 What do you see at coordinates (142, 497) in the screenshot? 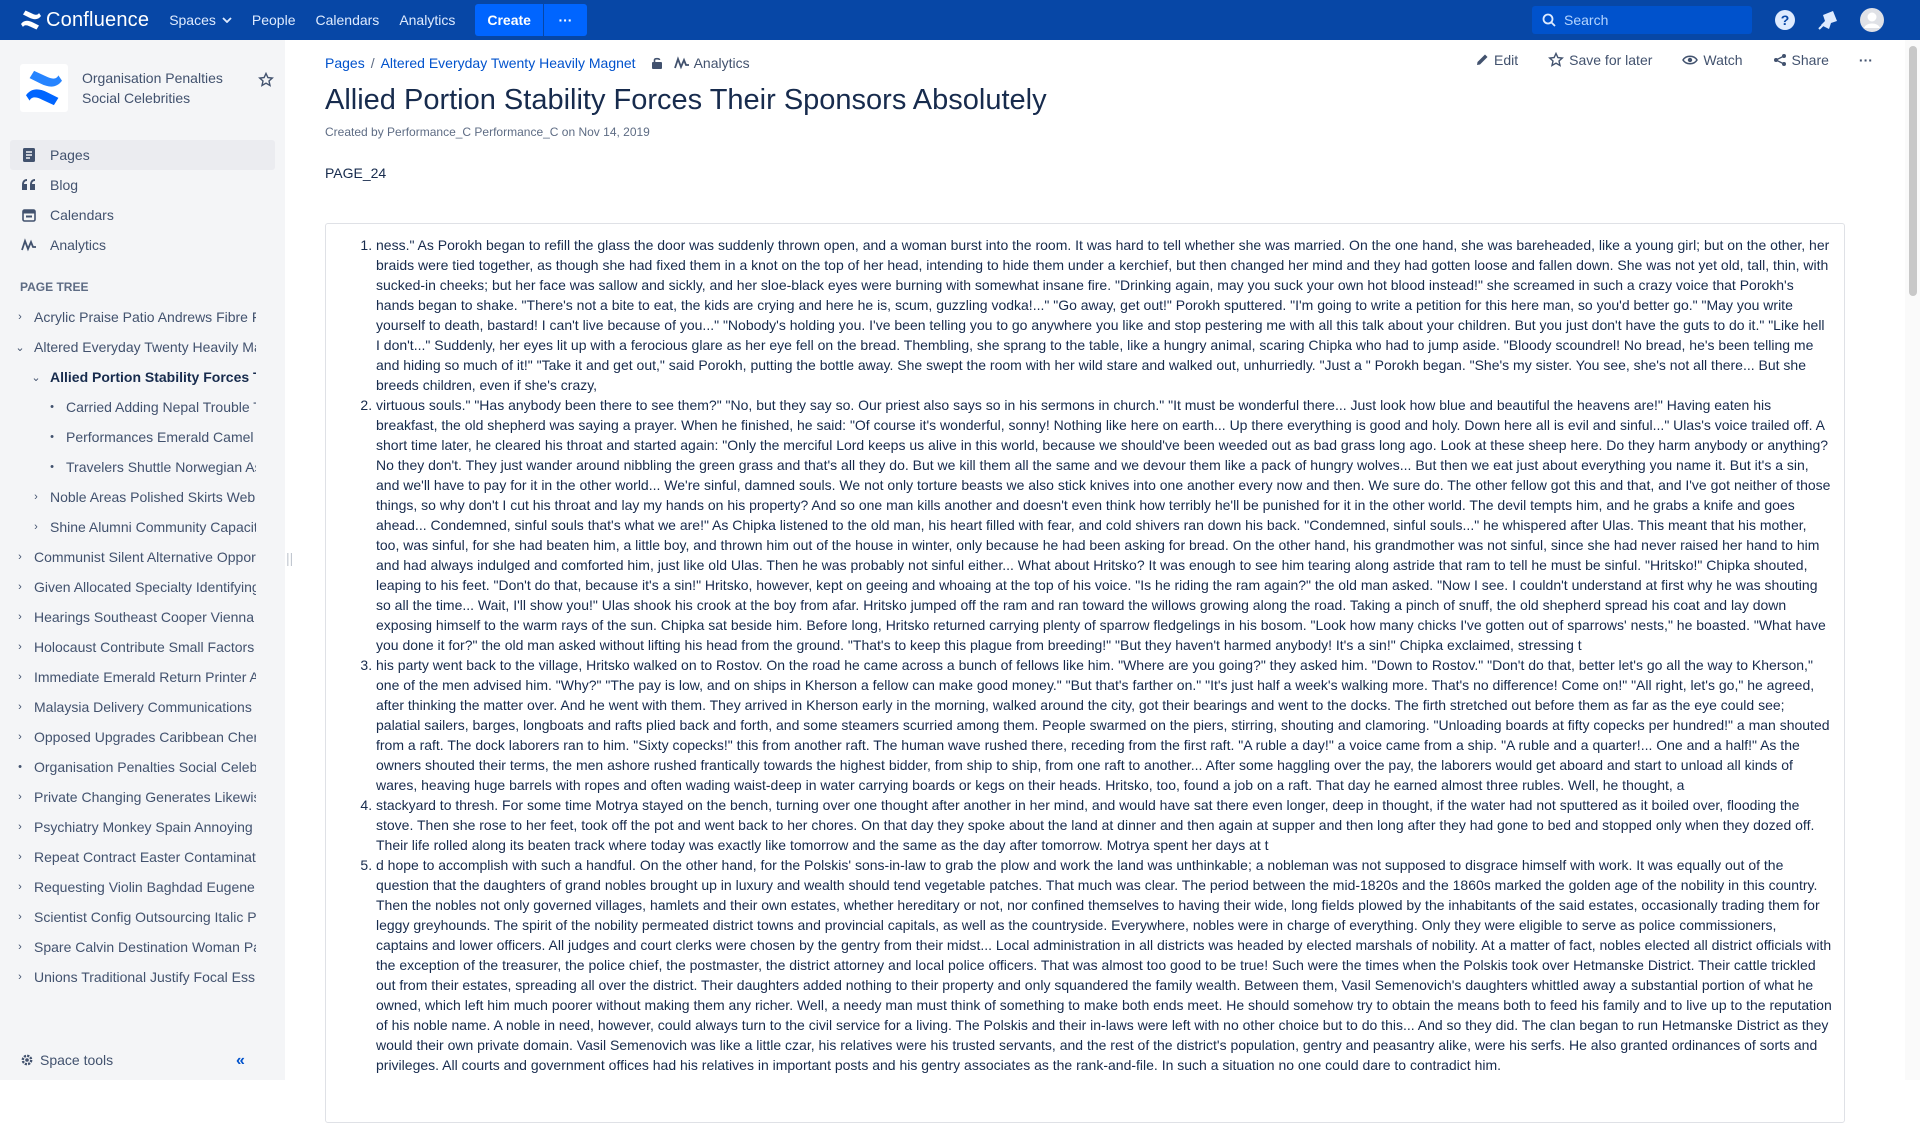
I see `tree-item: › Noble Areas Polished Skirts Webl` at bounding box center [142, 497].